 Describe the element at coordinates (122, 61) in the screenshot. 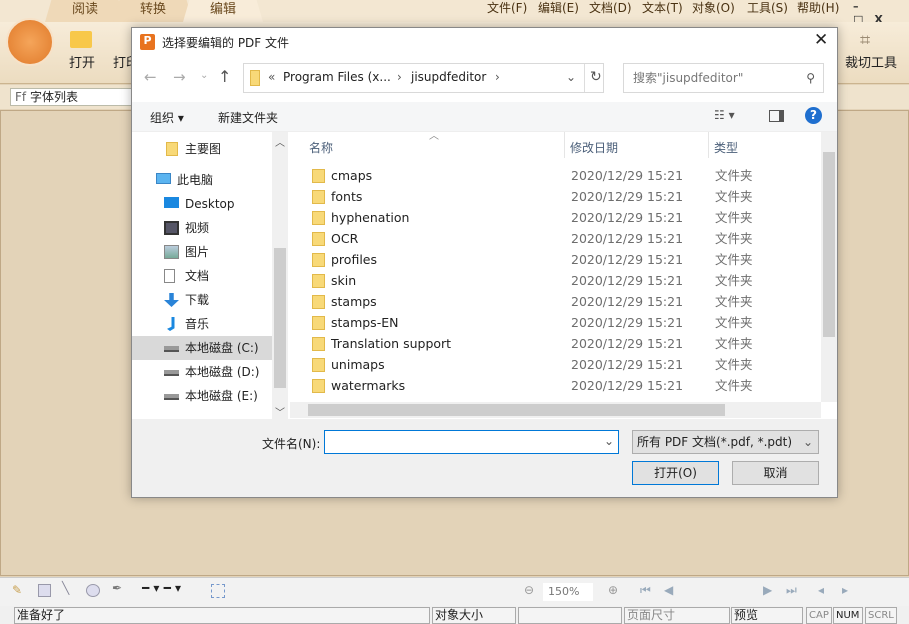

I see `print-button: 打印` at that location.